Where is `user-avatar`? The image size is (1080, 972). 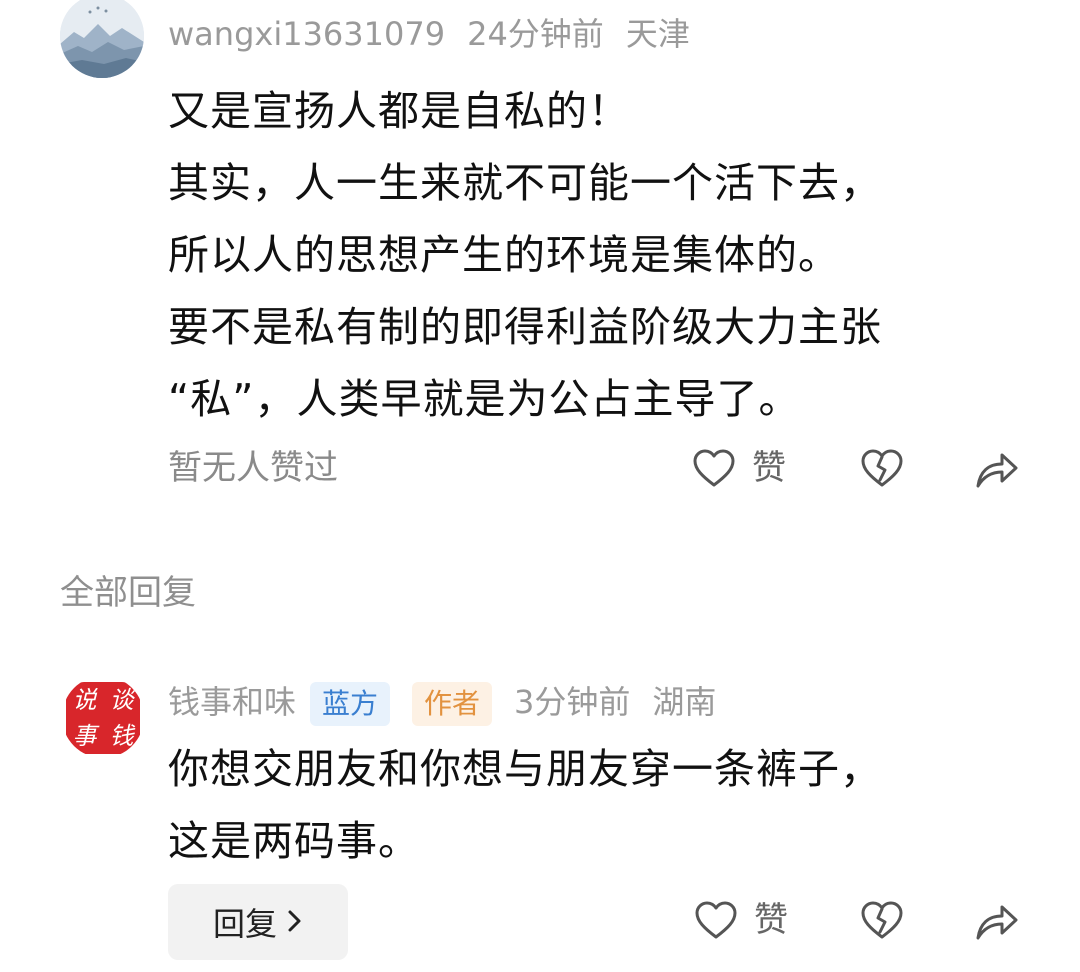 user-avatar is located at coordinates (102, 39).